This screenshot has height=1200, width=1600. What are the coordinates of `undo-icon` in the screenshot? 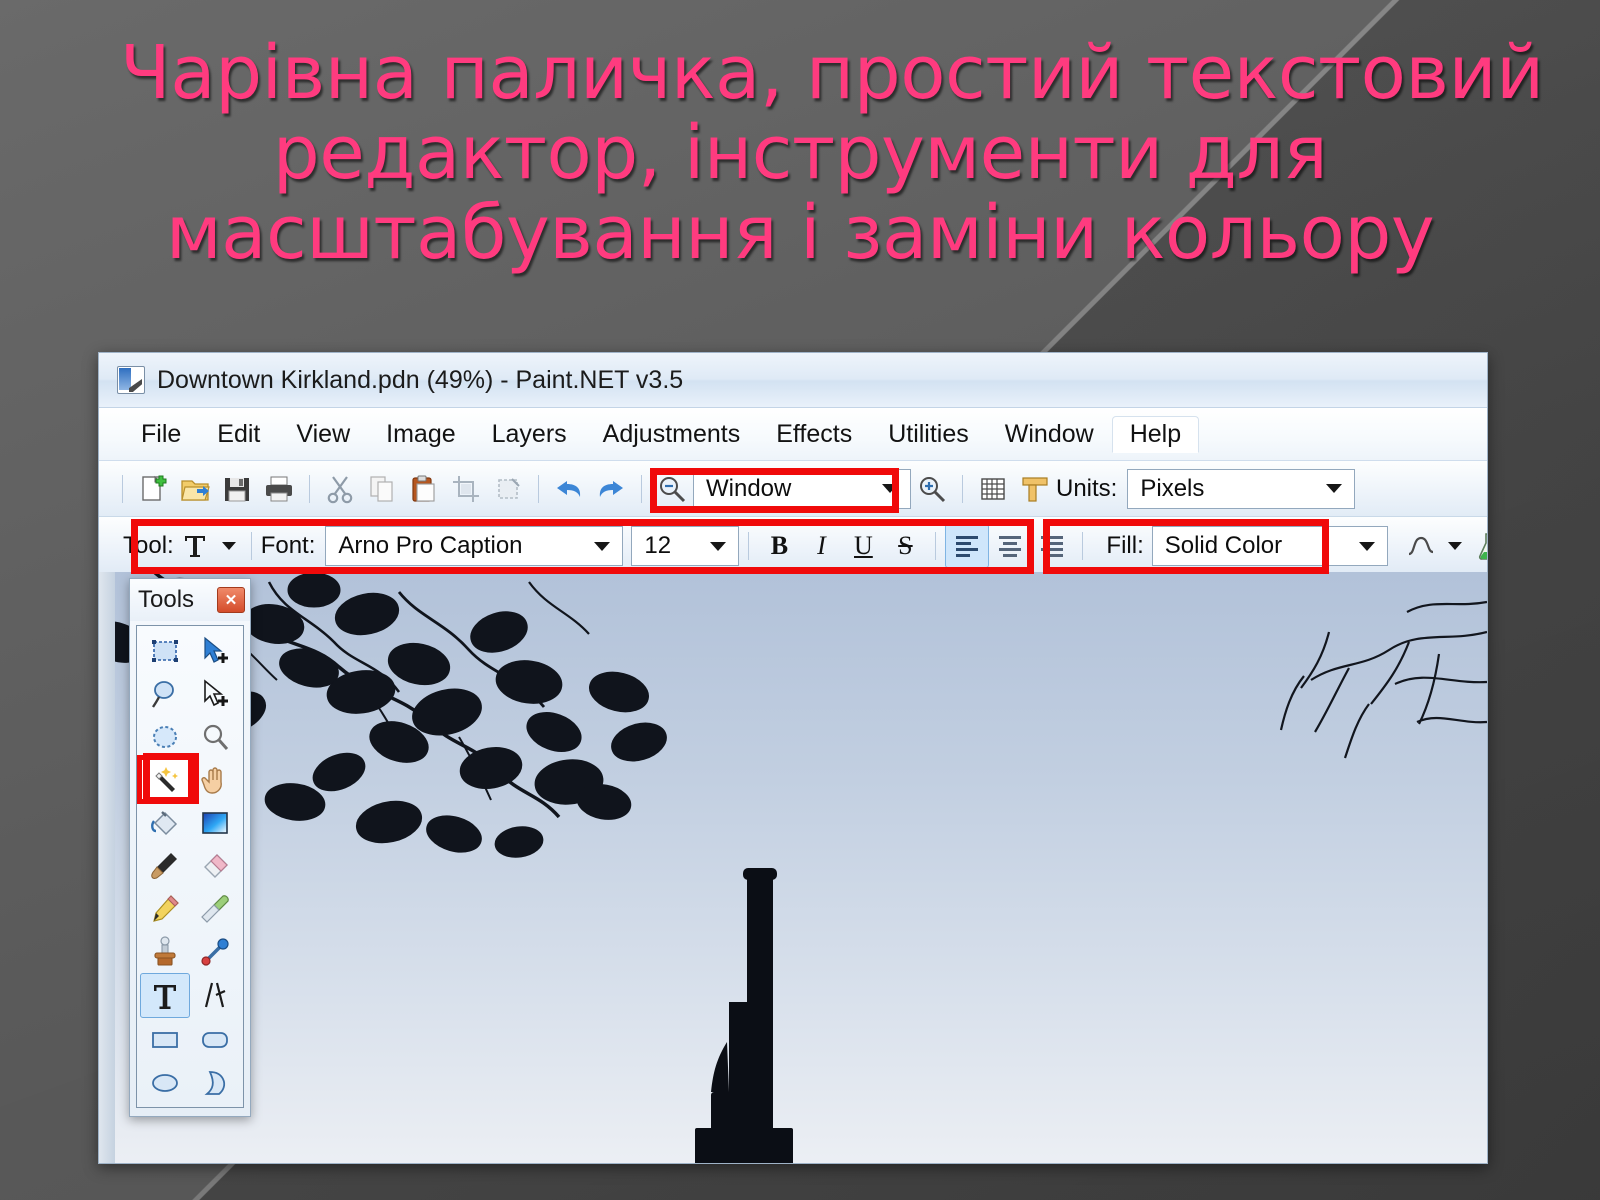 It's located at (569, 489).